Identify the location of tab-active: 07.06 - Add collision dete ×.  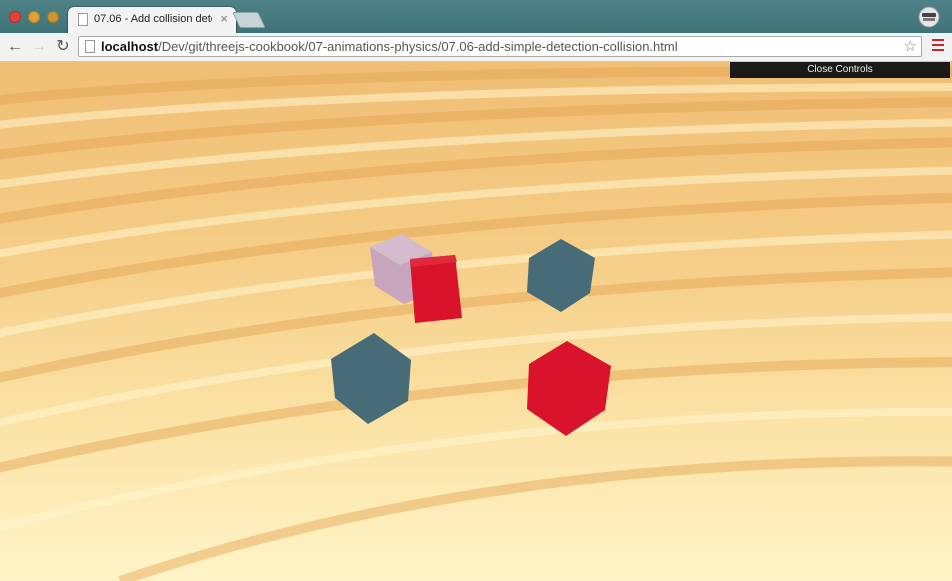
(152, 20).